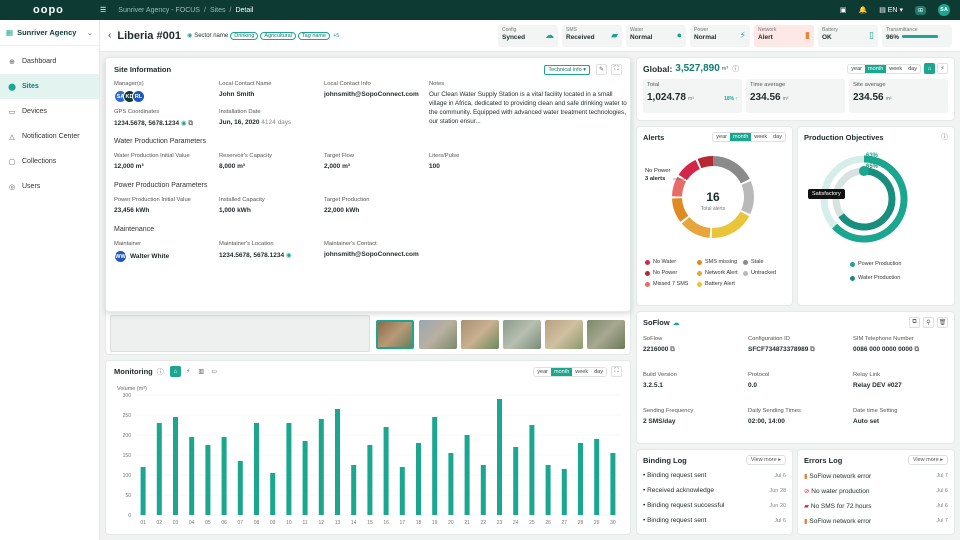  Describe the element at coordinates (49, 61) in the screenshot. I see `sidebar-item-dashboard: ⊕ Dashboard` at that location.